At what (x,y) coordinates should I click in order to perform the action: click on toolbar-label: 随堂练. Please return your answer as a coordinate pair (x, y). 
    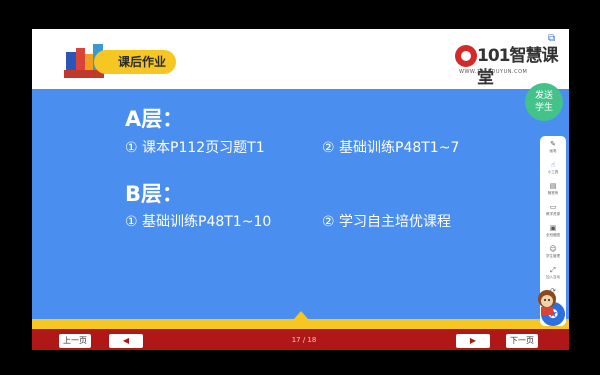
    Looking at the image, I should click on (553, 193).